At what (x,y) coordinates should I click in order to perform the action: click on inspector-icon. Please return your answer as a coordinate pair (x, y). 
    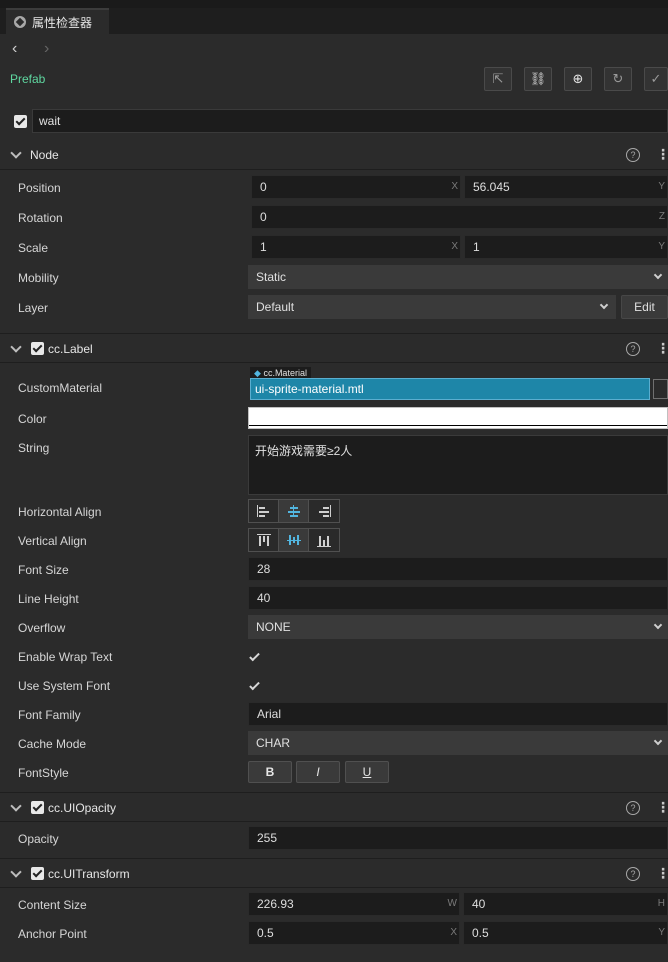
    Looking at the image, I should click on (20, 22).